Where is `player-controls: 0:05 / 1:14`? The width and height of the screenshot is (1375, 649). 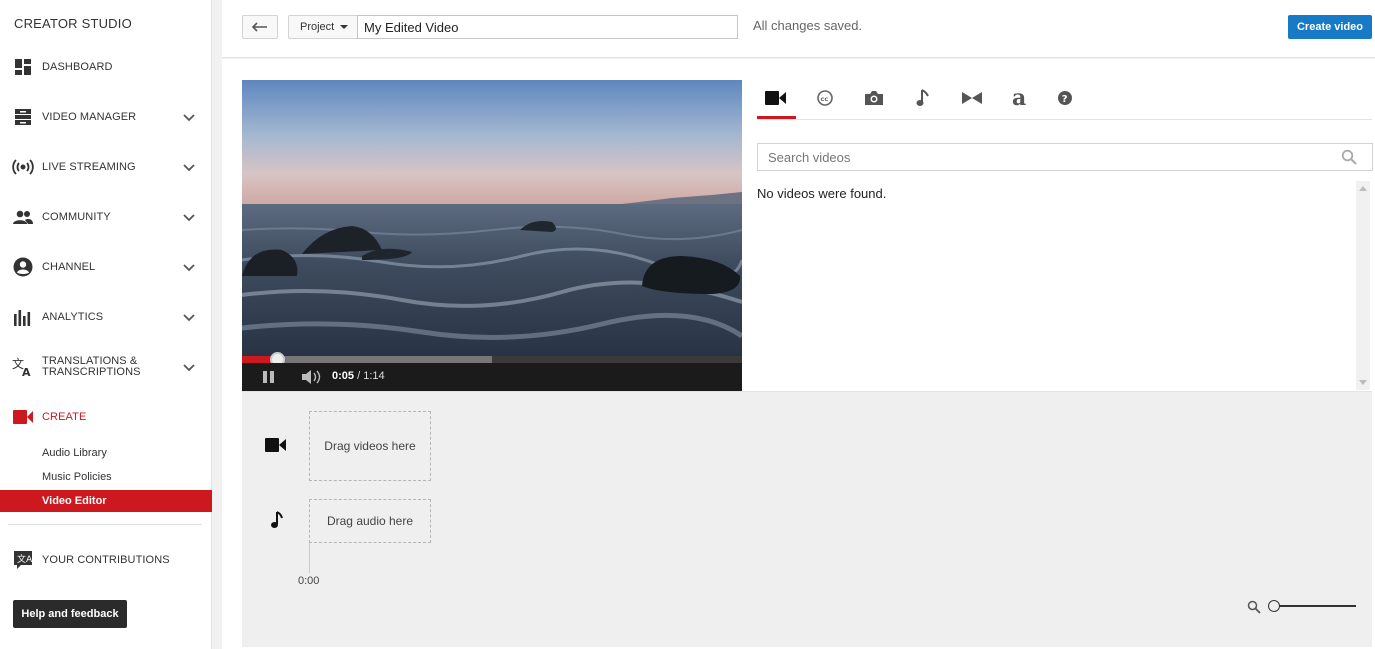 player-controls: 0:05 / 1:14 is located at coordinates (492, 377).